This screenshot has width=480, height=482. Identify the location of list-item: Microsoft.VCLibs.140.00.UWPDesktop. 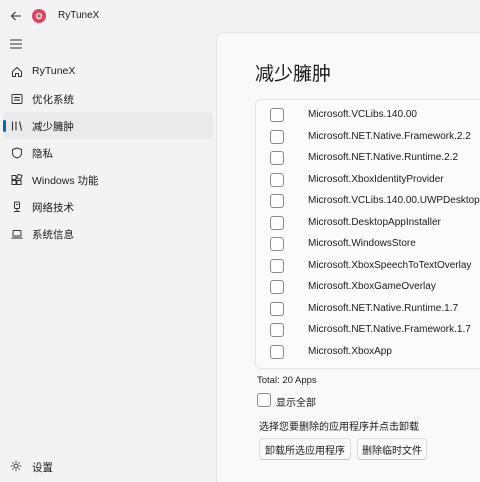
(368, 201).